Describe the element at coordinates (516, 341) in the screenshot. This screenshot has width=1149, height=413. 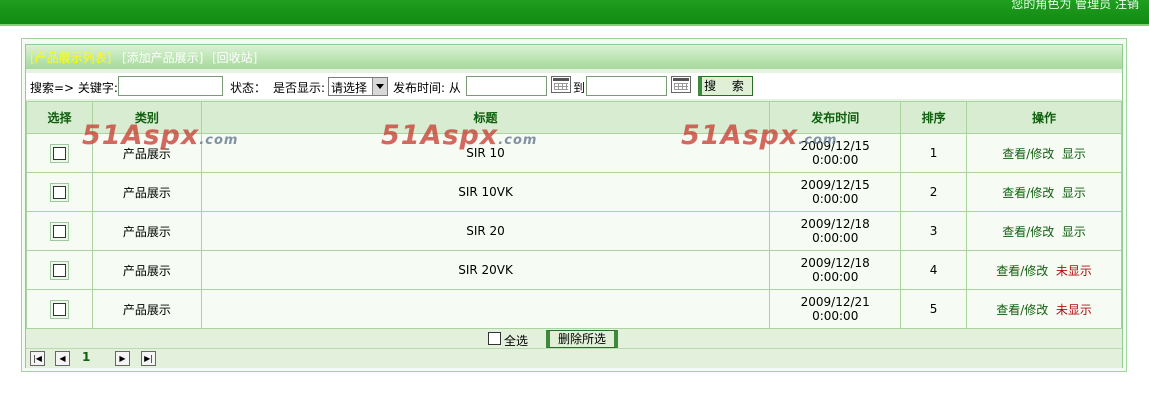
I see `select-all-label: 全选` at that location.